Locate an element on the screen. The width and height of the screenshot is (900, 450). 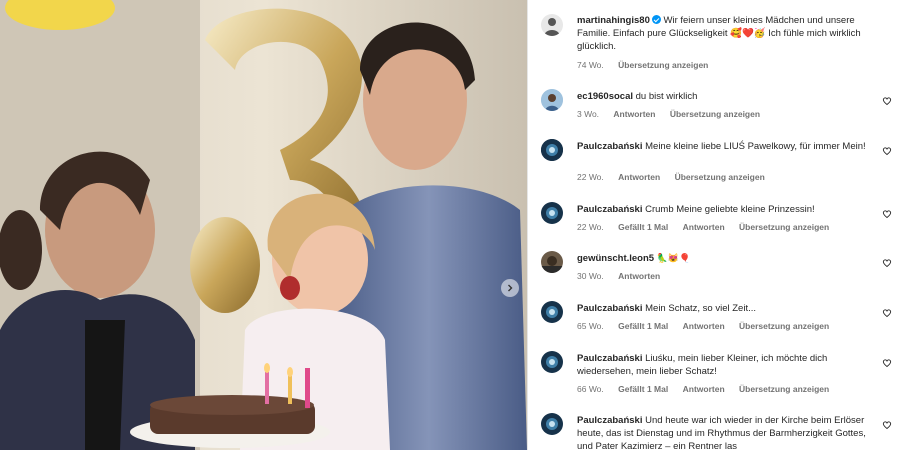
caption-time: 74 Wo. is located at coordinates (590, 65).